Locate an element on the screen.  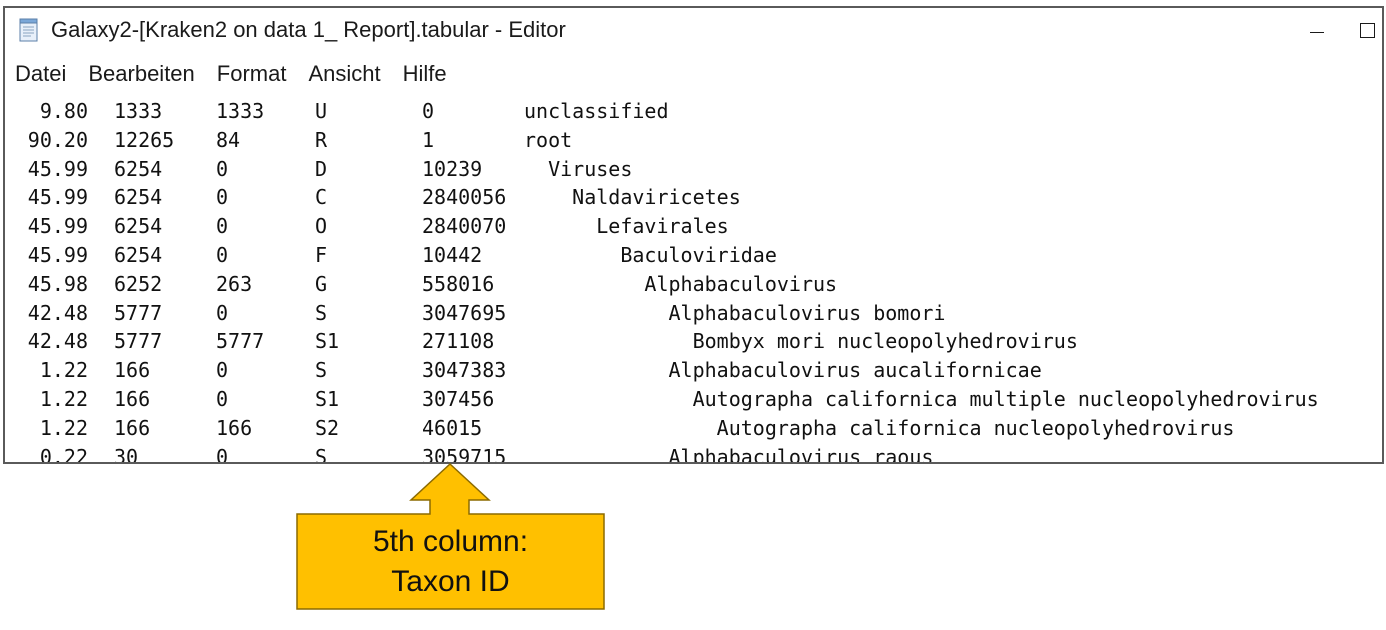
taxon-id-cell: 10239 is located at coordinates (452, 168).